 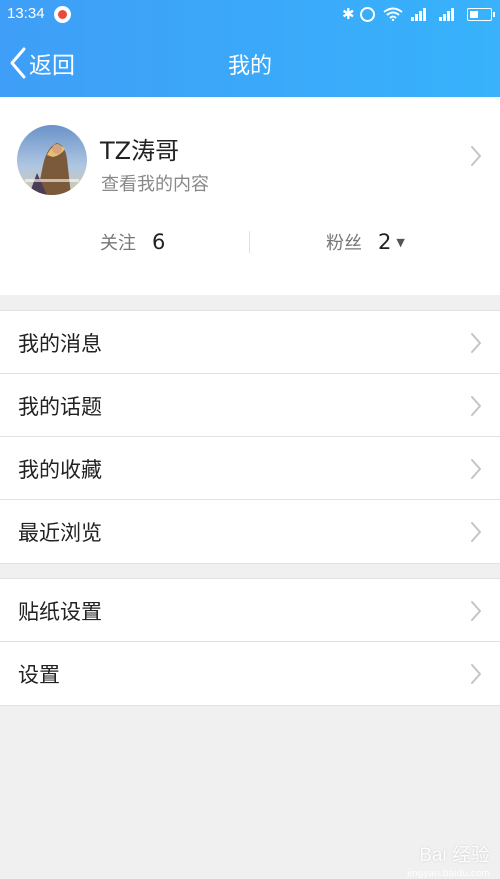 What do you see at coordinates (481, 14) in the screenshot?
I see `battery-icon` at bounding box center [481, 14].